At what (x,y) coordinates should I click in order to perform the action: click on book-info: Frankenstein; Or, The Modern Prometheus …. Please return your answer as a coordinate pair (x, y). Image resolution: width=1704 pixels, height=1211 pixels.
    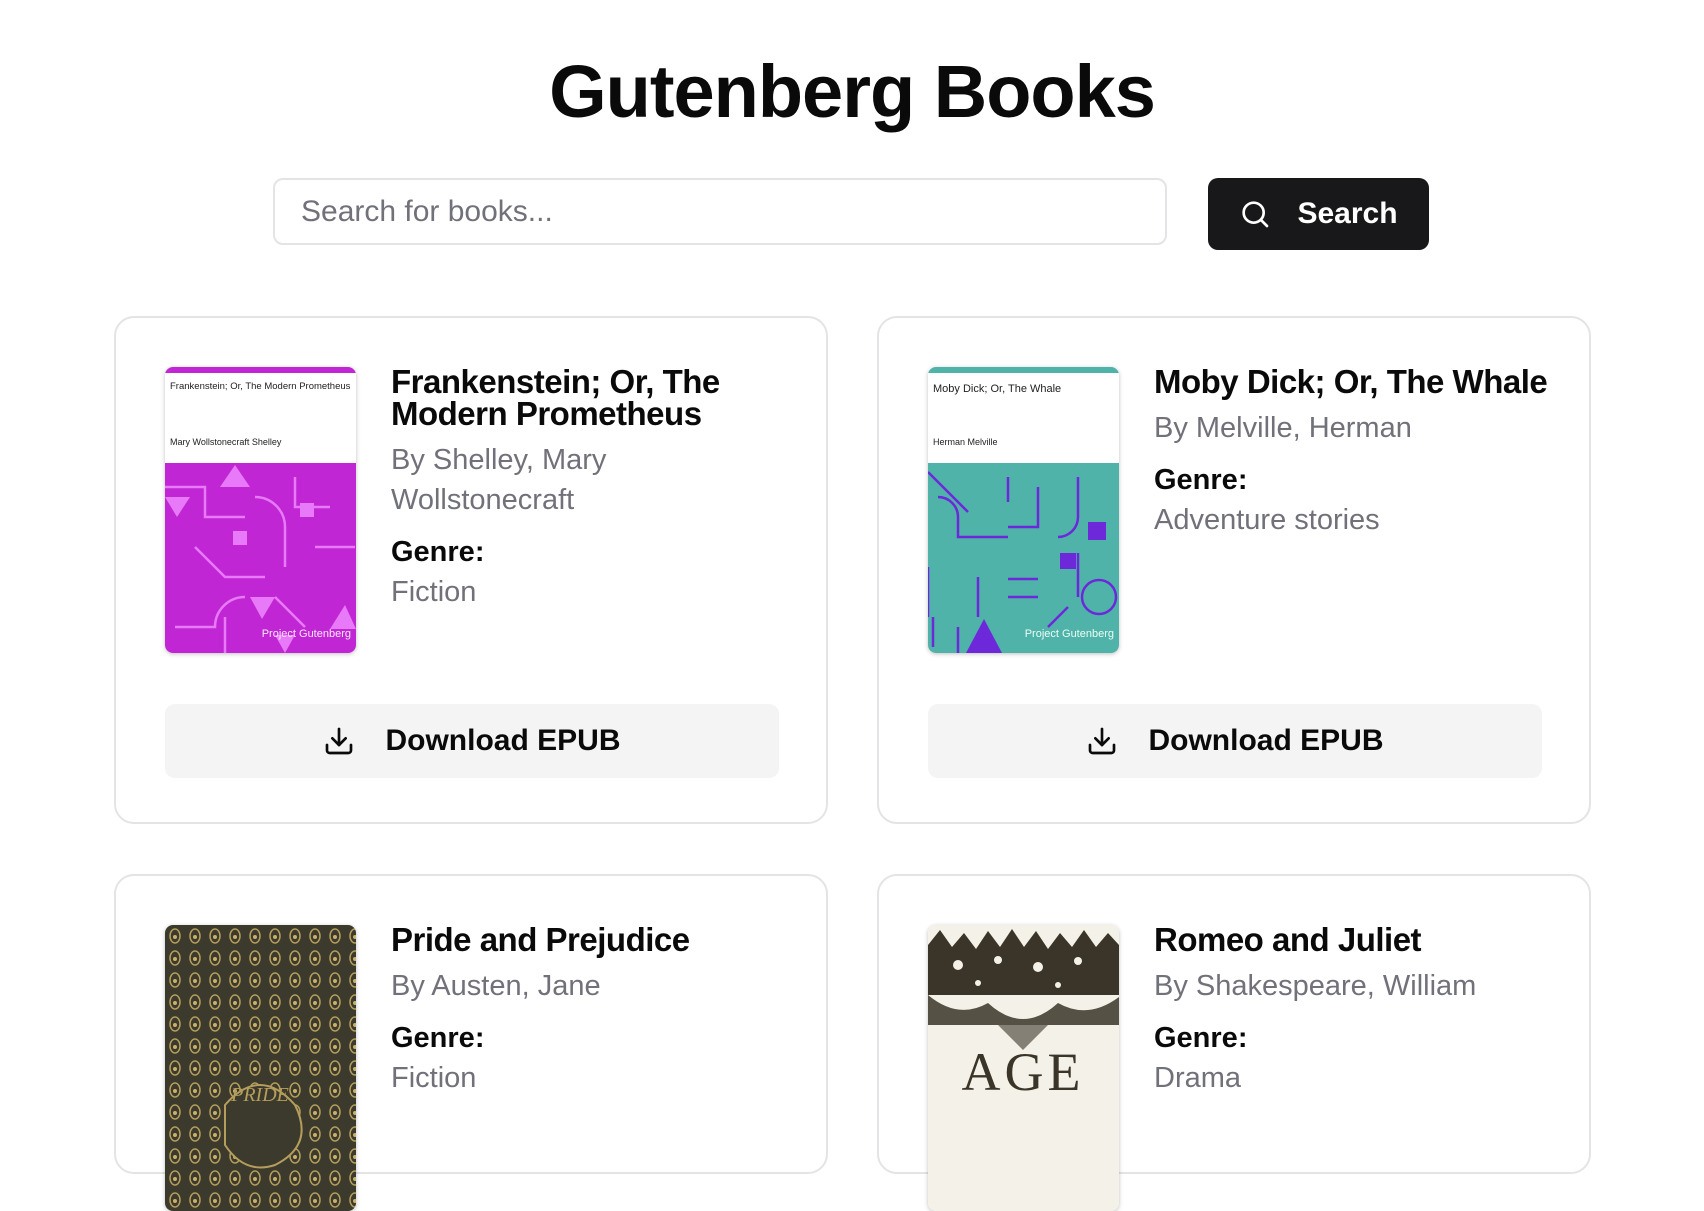
    Looking at the image, I should click on (591, 488).